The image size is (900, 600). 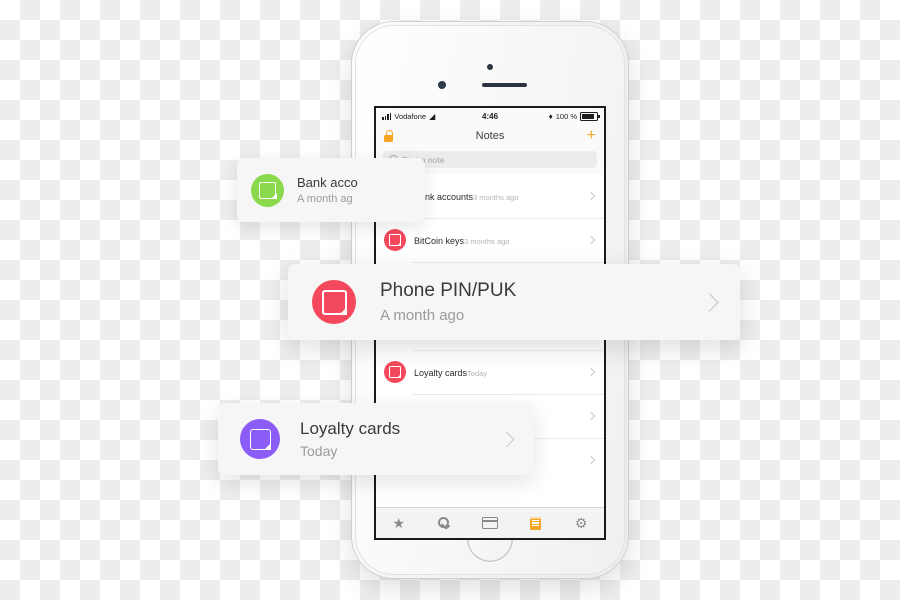 What do you see at coordinates (504, 85) in the screenshot?
I see `earpiece-speaker-icon` at bounding box center [504, 85].